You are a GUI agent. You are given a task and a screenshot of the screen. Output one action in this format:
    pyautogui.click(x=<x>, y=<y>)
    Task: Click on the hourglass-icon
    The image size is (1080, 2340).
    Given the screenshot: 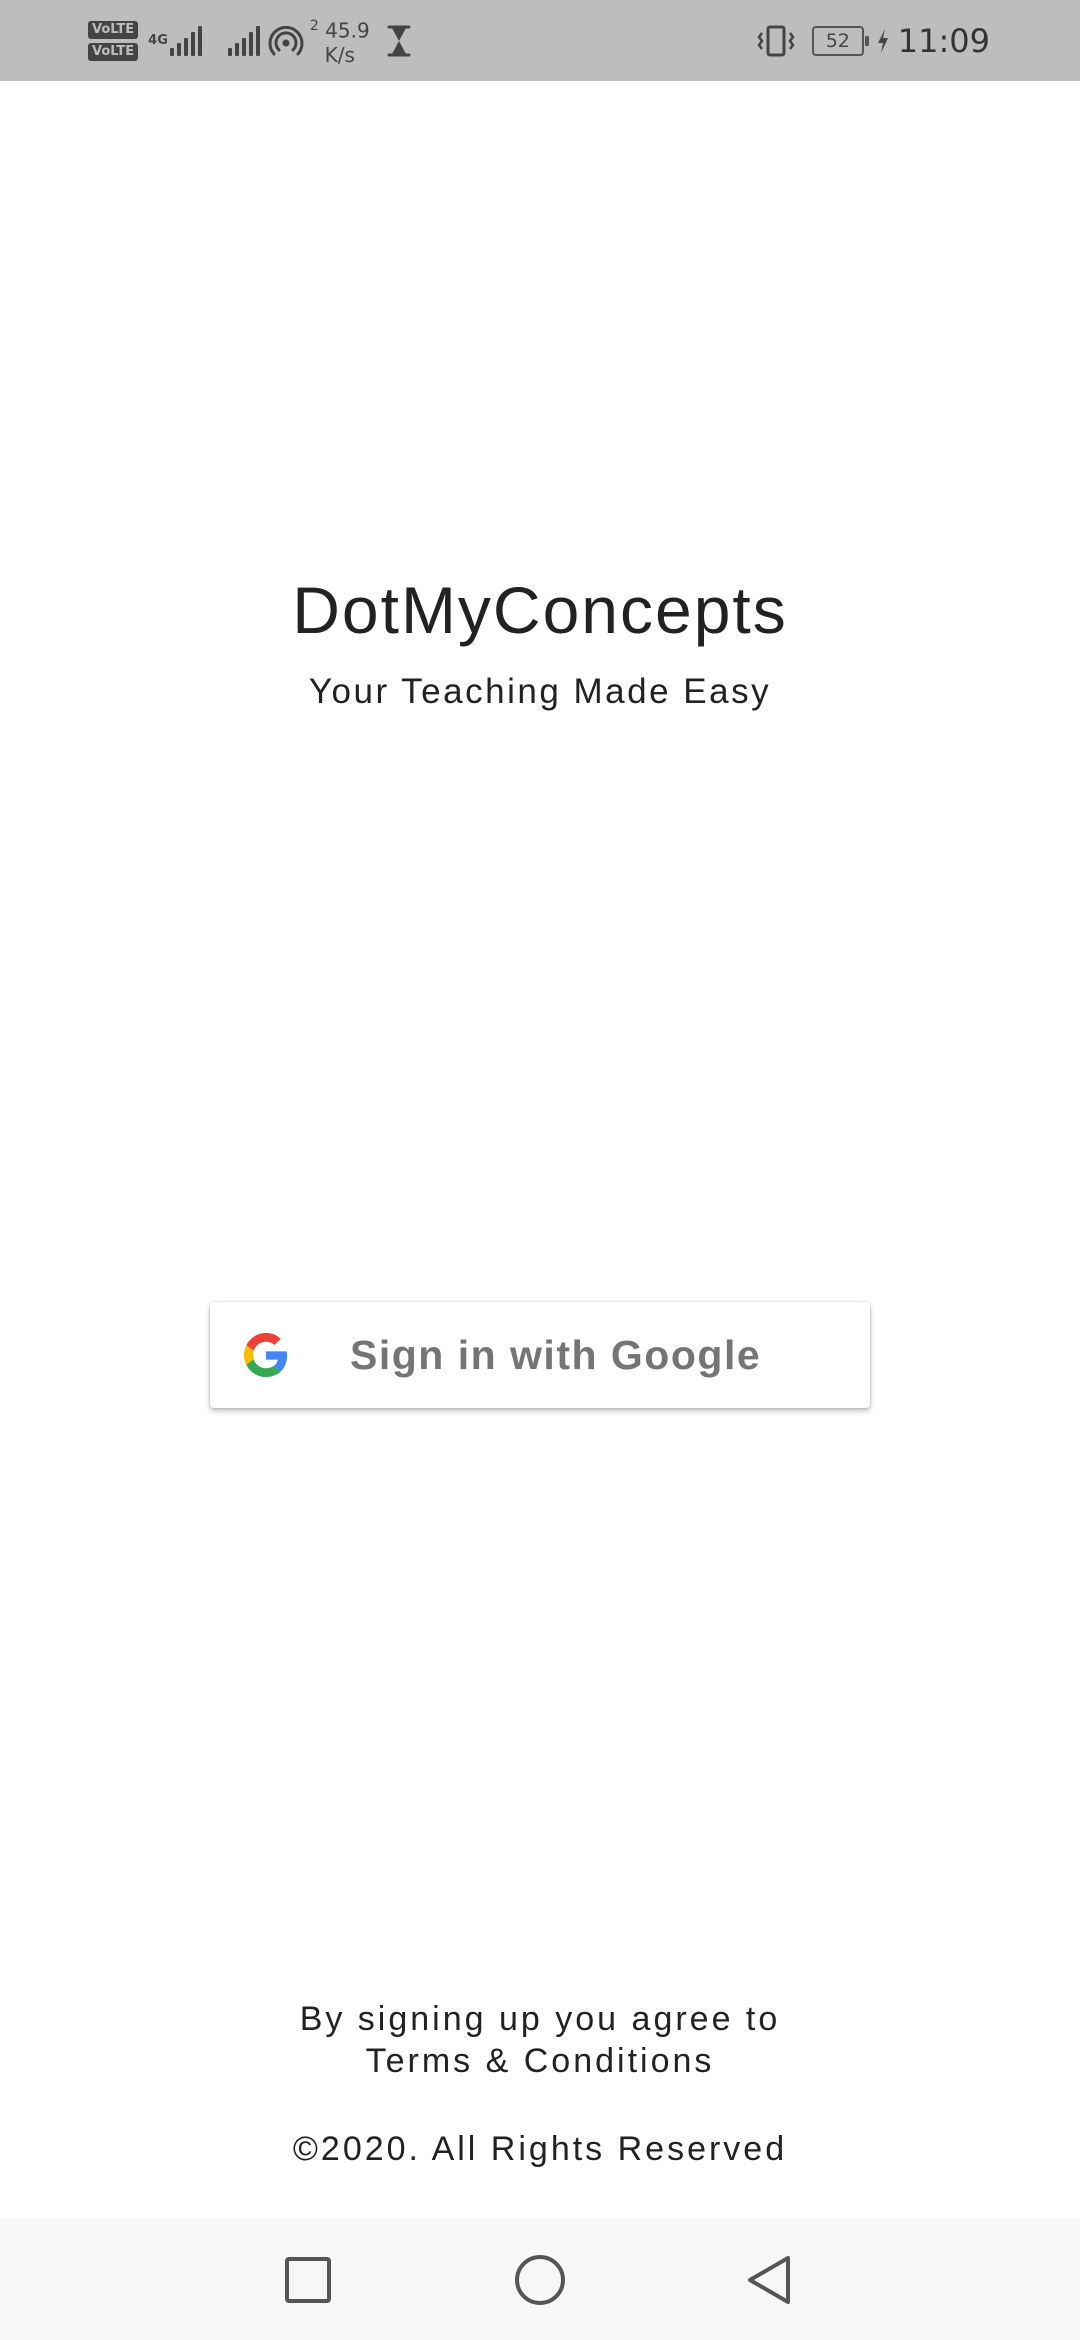 What is the action you would take?
    pyautogui.click(x=399, y=40)
    